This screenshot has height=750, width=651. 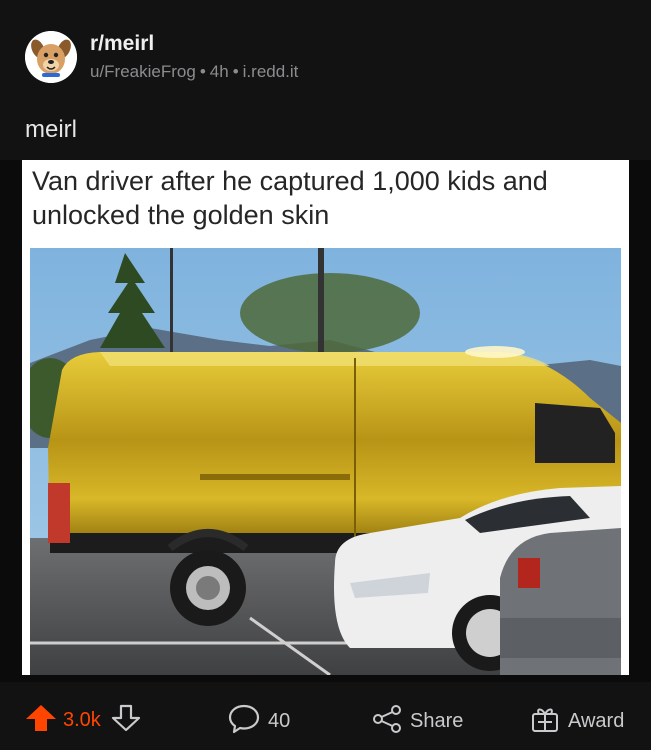 What do you see at coordinates (122, 44) in the screenshot?
I see `subreddit-name: r/meirl` at bounding box center [122, 44].